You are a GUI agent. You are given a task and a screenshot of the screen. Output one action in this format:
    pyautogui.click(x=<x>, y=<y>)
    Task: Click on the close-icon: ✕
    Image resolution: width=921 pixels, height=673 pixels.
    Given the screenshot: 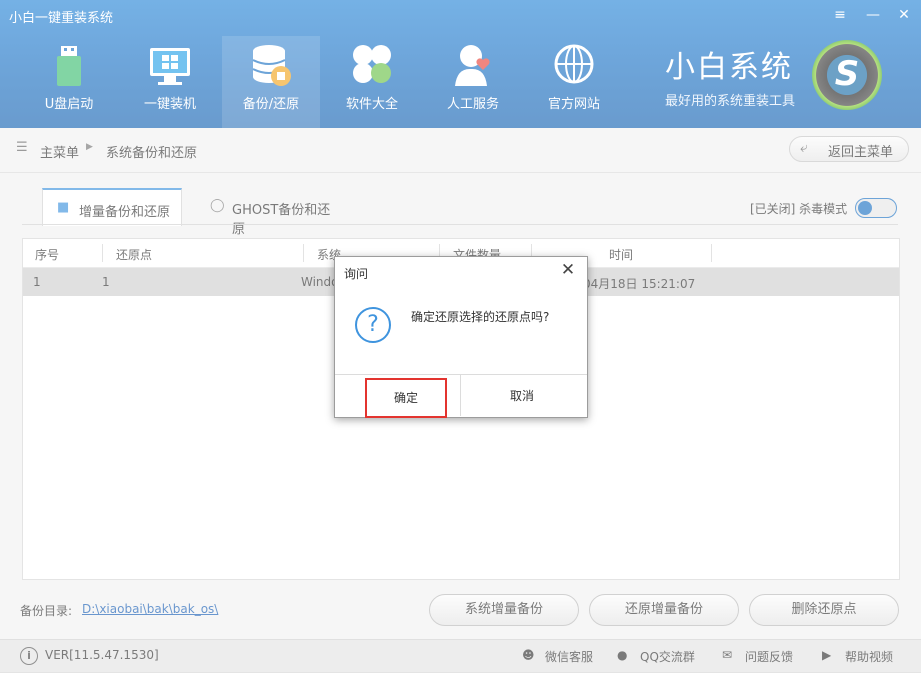 What is the action you would take?
    pyautogui.click(x=568, y=270)
    